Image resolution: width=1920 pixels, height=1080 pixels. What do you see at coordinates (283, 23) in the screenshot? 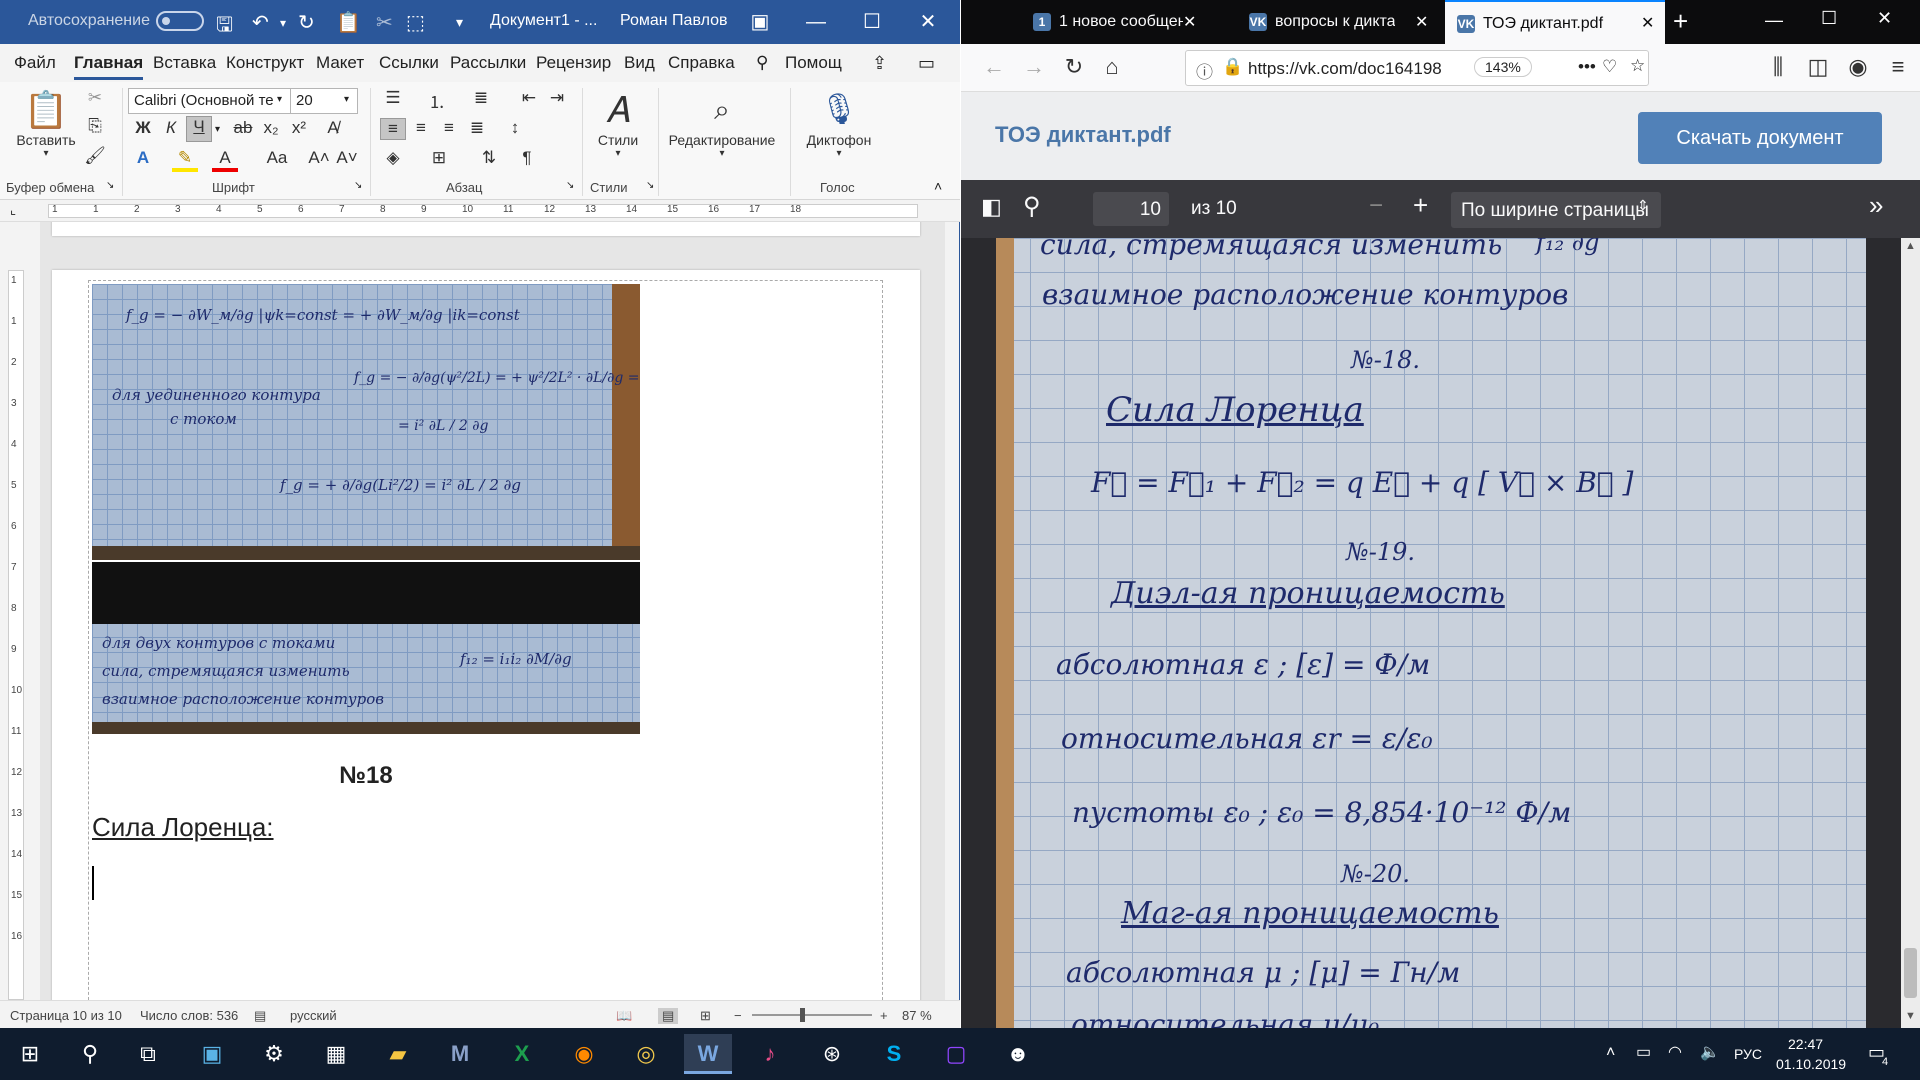
I see `undo-dropdown-icon: ▾` at bounding box center [283, 23].